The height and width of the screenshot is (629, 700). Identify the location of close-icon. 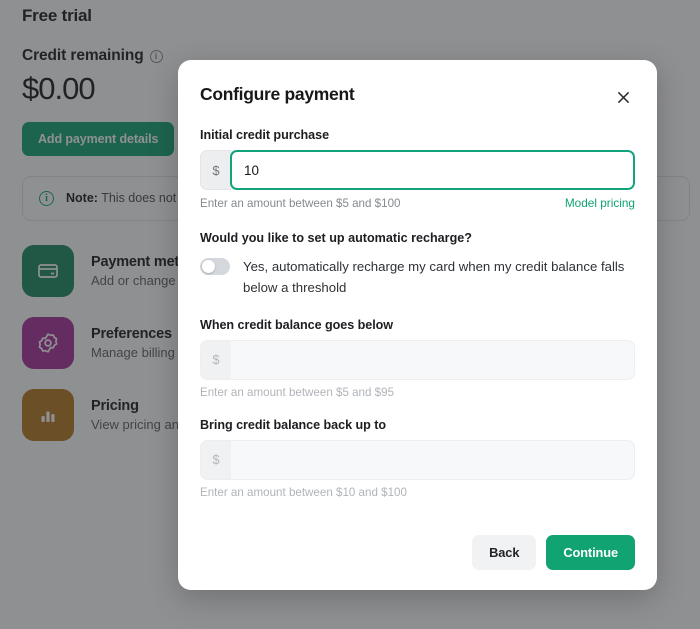
(623, 97).